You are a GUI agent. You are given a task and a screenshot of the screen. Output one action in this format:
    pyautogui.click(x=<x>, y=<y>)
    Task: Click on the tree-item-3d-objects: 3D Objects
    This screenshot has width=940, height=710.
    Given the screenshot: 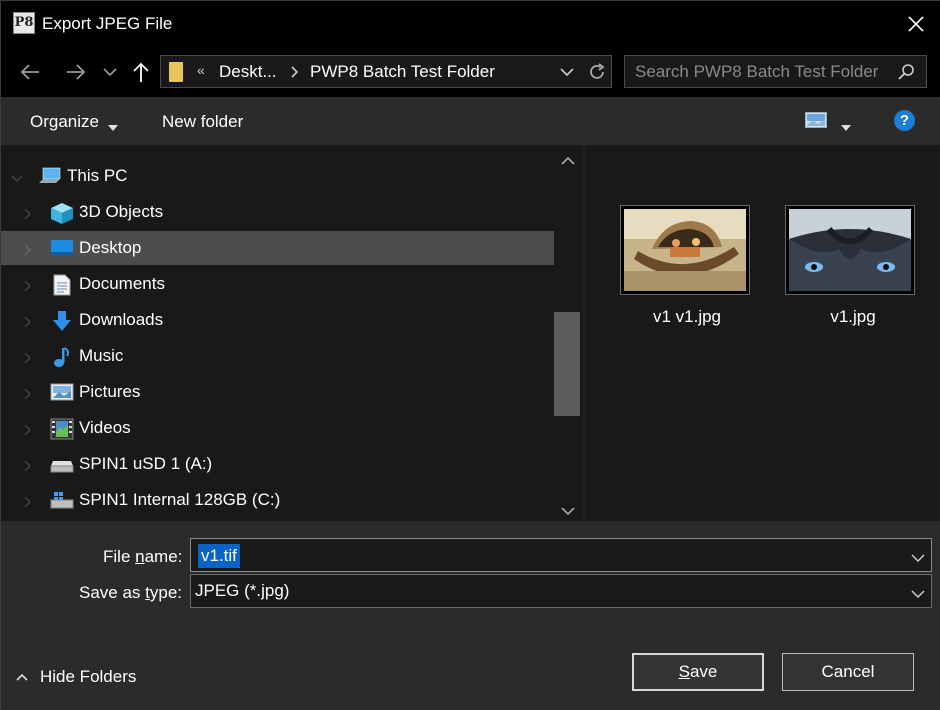 What is the action you would take?
    pyautogui.click(x=277, y=212)
    